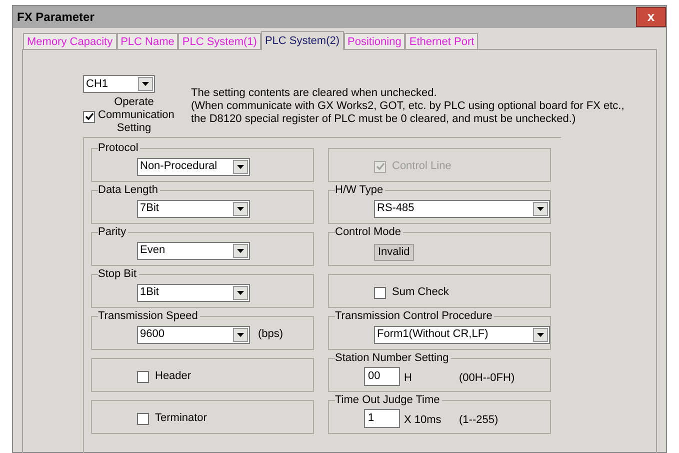 The height and width of the screenshot is (453, 679). What do you see at coordinates (478, 420) in the screenshot?
I see `range-label: (1--255)` at bounding box center [478, 420].